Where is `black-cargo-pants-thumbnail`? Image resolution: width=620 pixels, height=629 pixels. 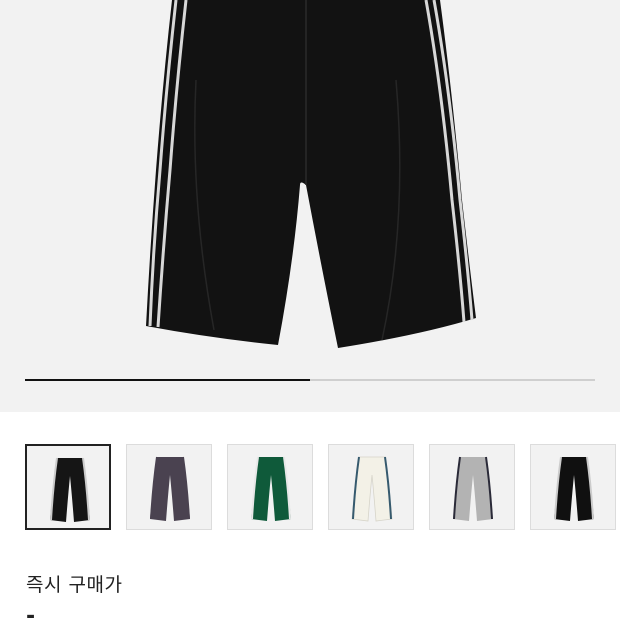 black-cargo-pants-thumbnail is located at coordinates (573, 487).